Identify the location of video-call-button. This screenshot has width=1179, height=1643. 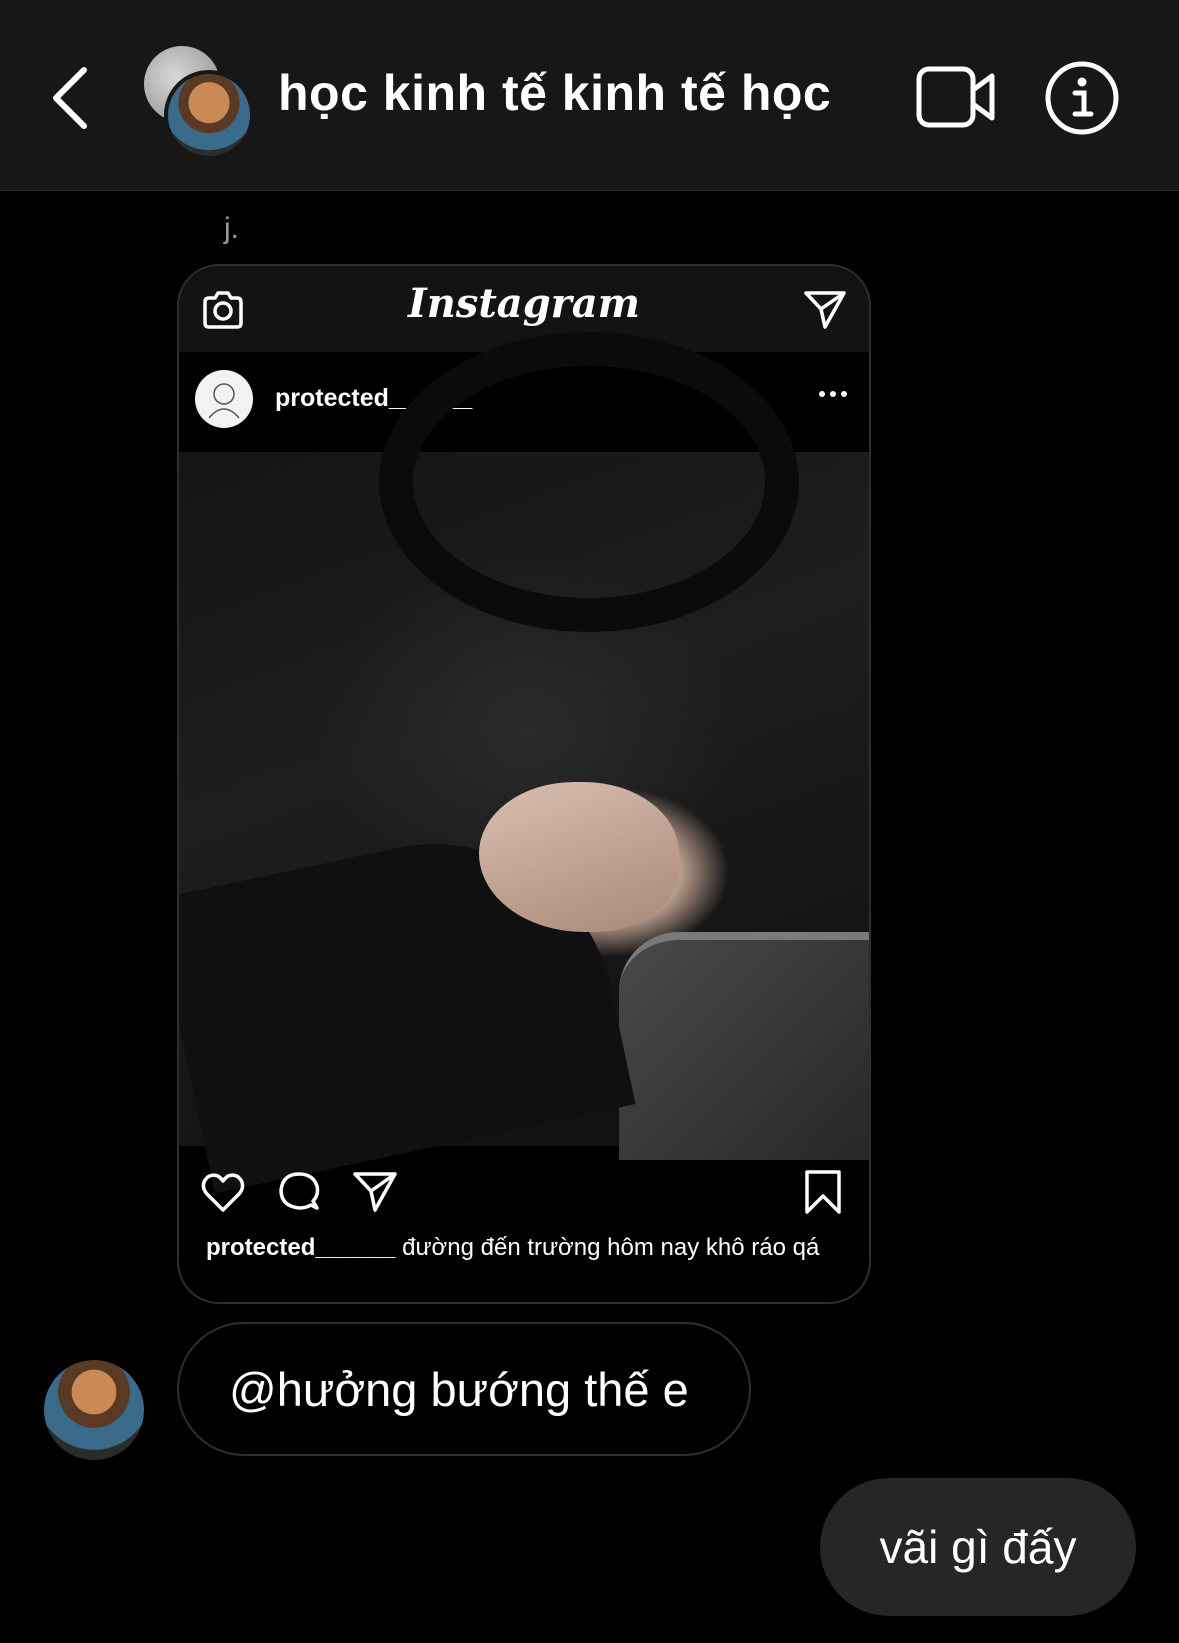
(956, 97).